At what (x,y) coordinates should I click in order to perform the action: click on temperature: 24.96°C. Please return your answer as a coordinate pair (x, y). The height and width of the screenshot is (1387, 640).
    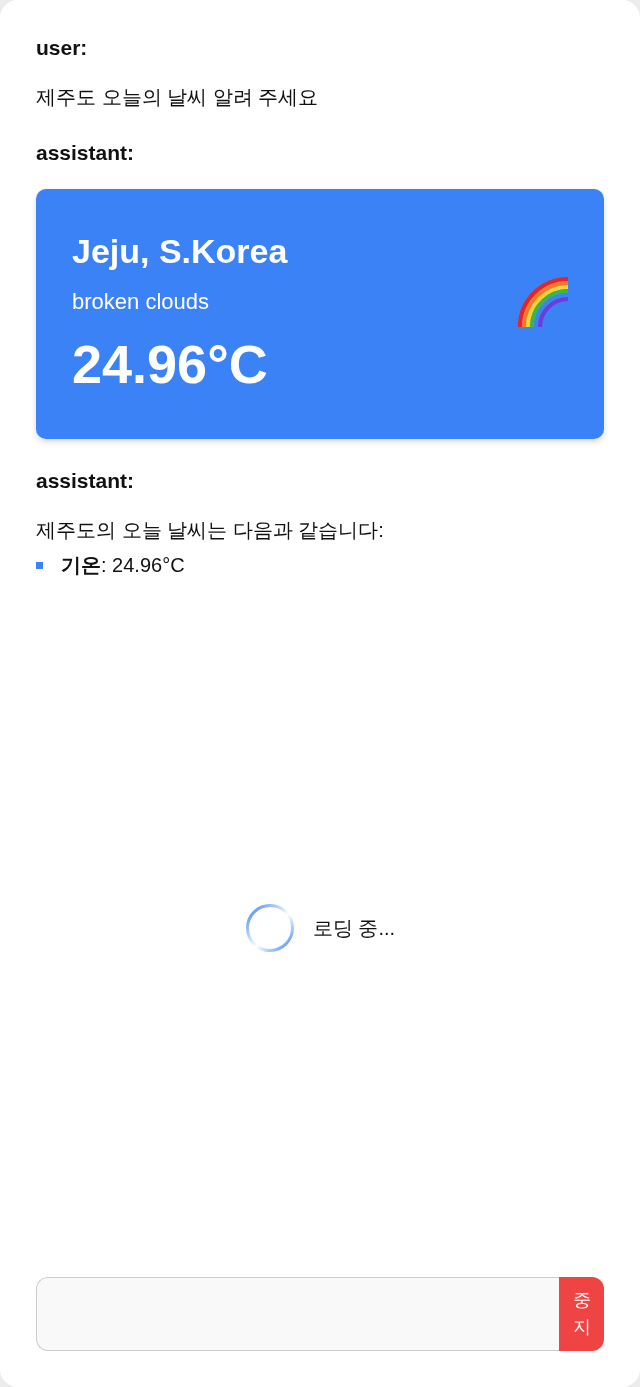
    Looking at the image, I should click on (170, 363).